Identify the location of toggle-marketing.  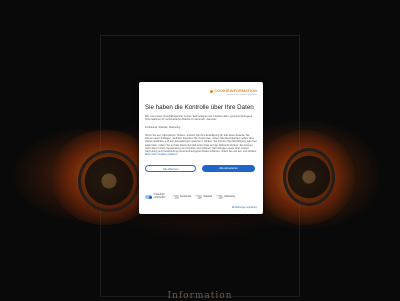
(219, 197).